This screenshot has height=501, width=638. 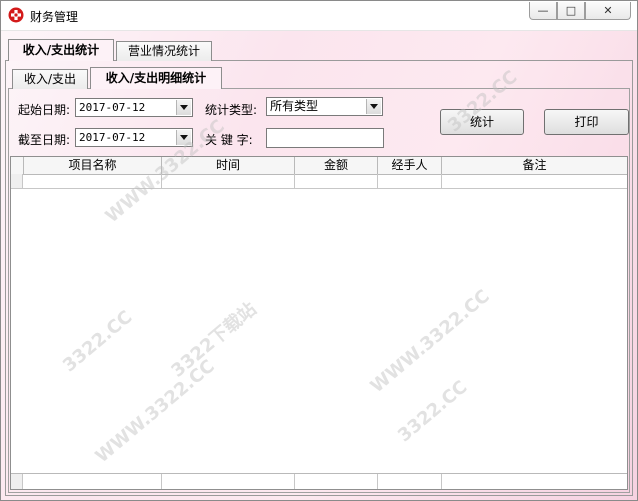 I want to click on print-button: 打印, so click(x=586, y=122).